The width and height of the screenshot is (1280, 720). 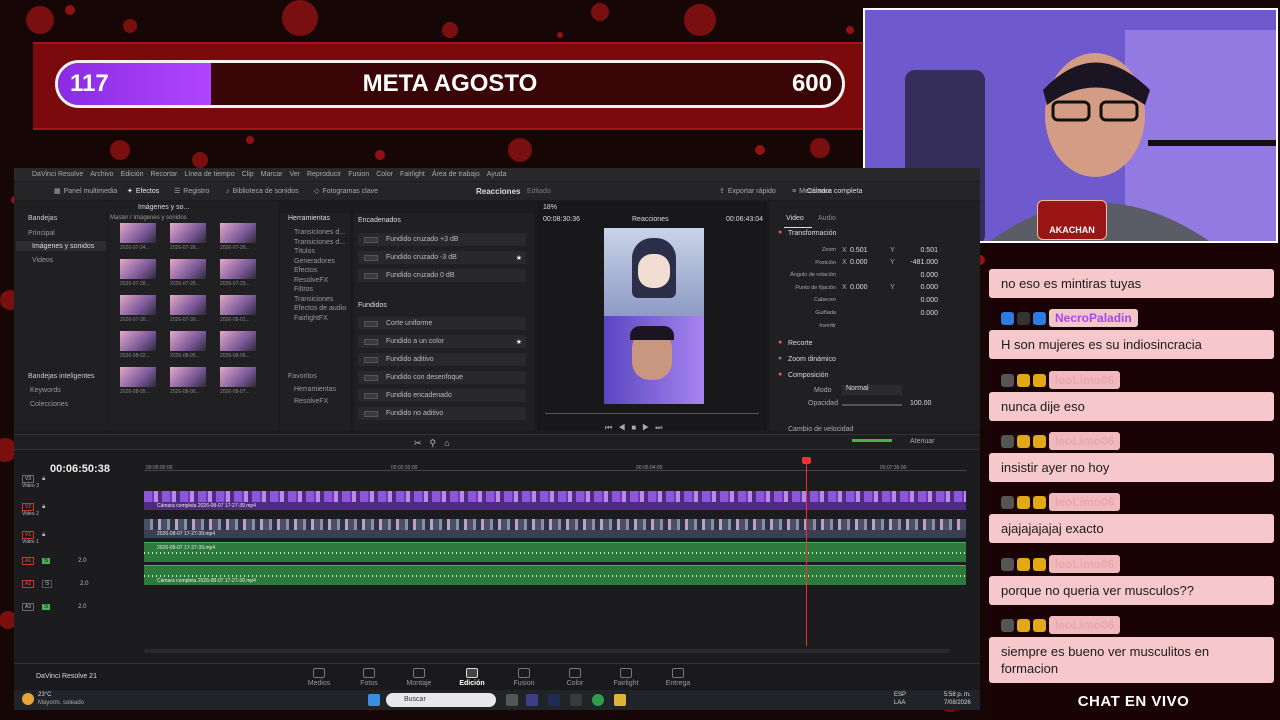 What do you see at coordinates (324, 174) in the screenshot?
I see `menu-item: Reproducir` at bounding box center [324, 174].